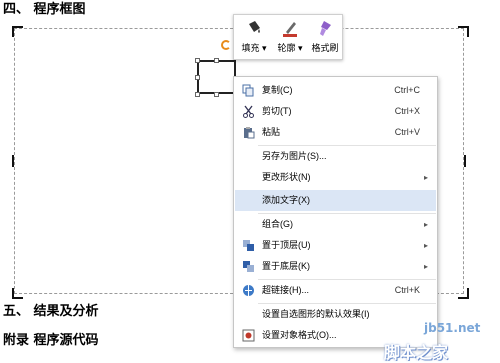 This screenshot has width=500, height=363. Describe the element at coordinates (17, 293) in the screenshot. I see `canvas-corner-handle-bottom-left` at that location.